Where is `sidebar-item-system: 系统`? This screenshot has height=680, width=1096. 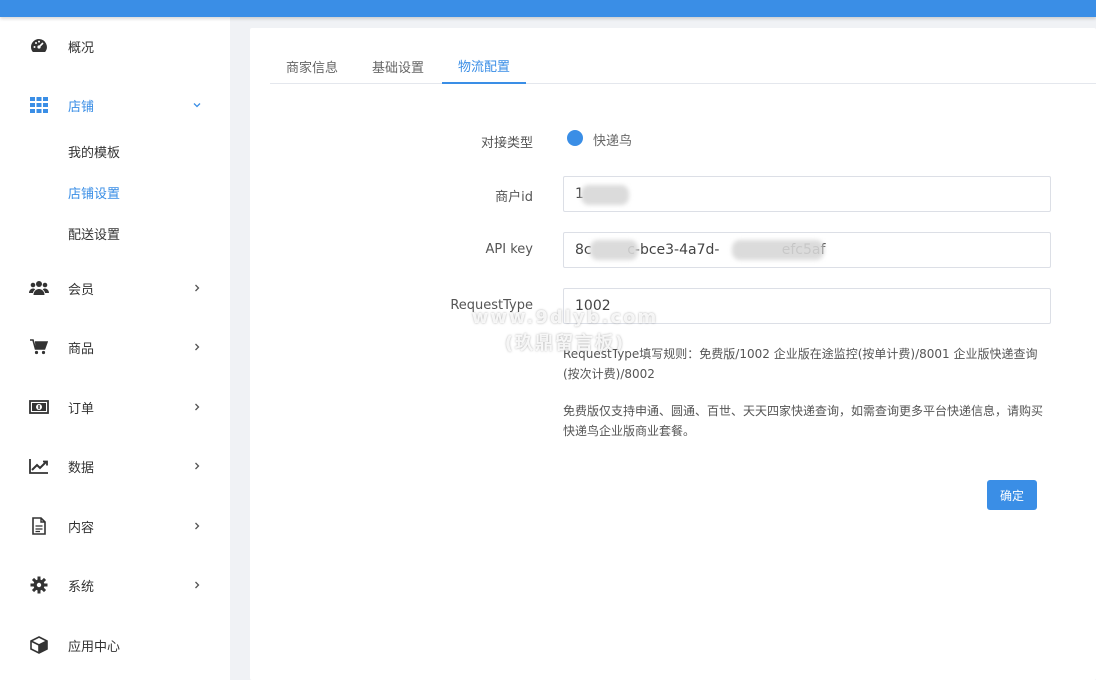 sidebar-item-system: 系统 is located at coordinates (115, 585).